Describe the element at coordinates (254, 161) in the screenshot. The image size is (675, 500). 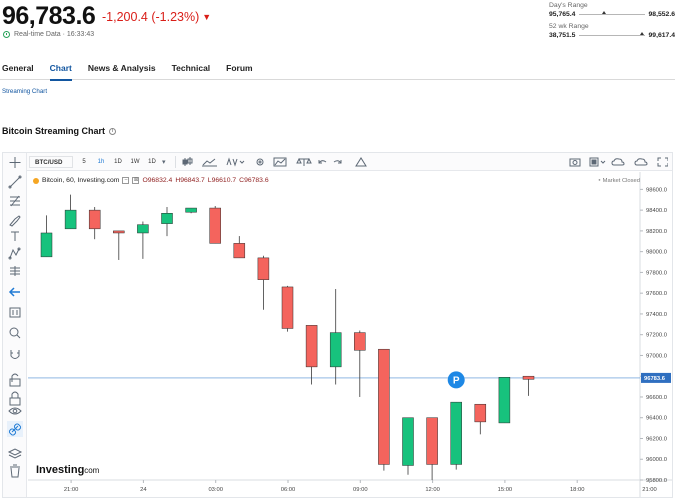
I see `toolbar-tools` at that location.